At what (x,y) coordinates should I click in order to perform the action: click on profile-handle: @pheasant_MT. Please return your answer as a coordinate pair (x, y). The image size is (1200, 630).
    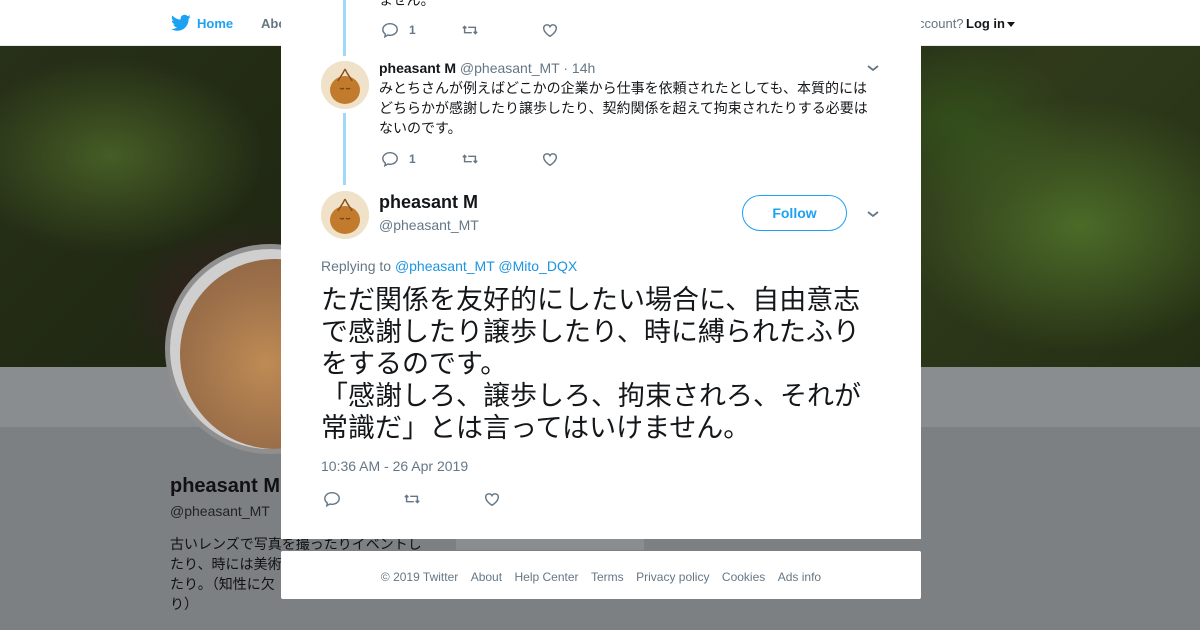
    Looking at the image, I should click on (220, 511).